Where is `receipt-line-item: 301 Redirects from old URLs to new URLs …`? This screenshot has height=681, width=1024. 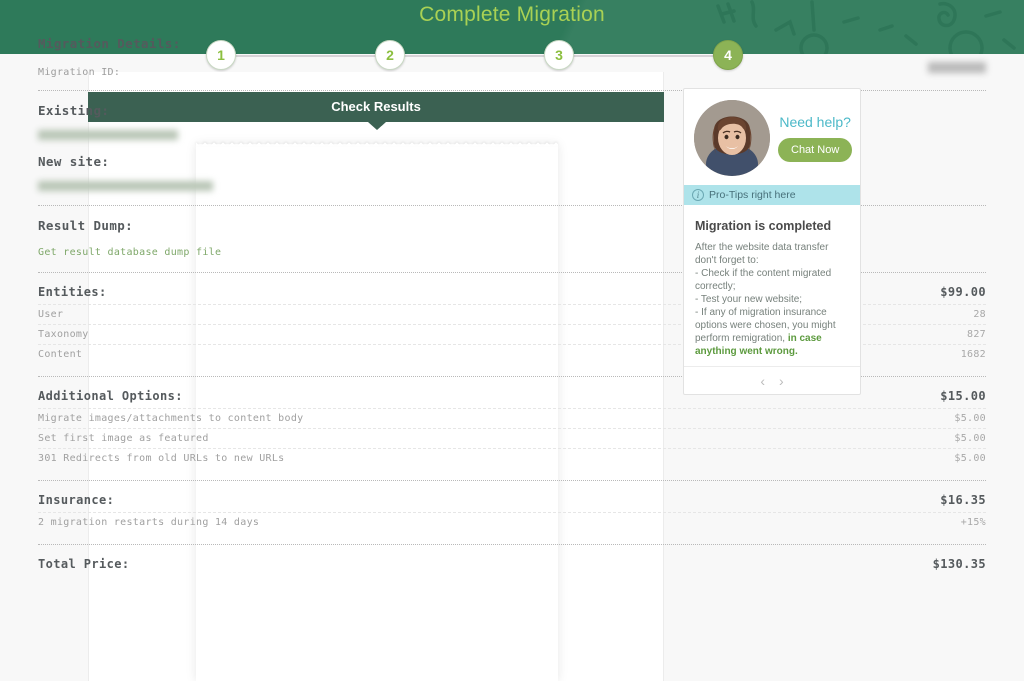 receipt-line-item: 301 Redirects from old URLs to new URLs … is located at coordinates (512, 458).